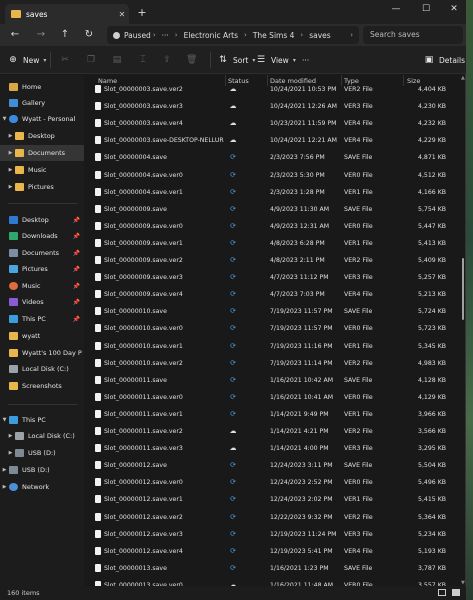 The image size is (473, 600). What do you see at coordinates (319, 35) in the screenshot?
I see `breadcrumb-saves: saves` at bounding box center [319, 35].